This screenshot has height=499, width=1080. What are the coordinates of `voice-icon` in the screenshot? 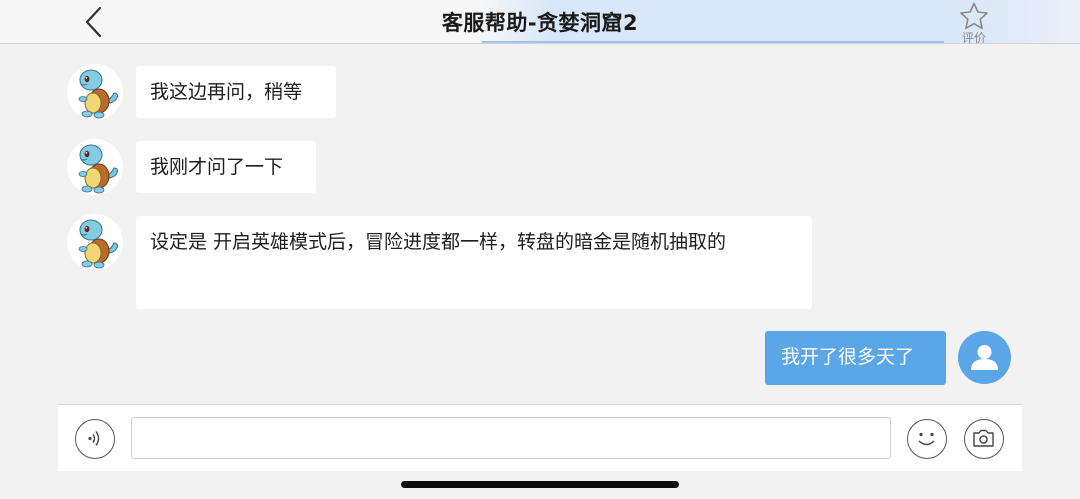 It's located at (94, 438).